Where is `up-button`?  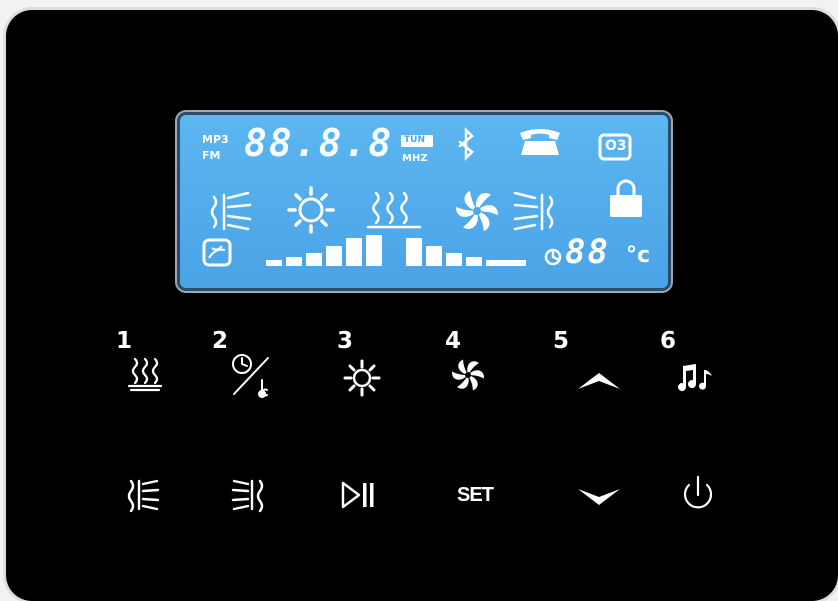 up-button is located at coordinates (599, 380).